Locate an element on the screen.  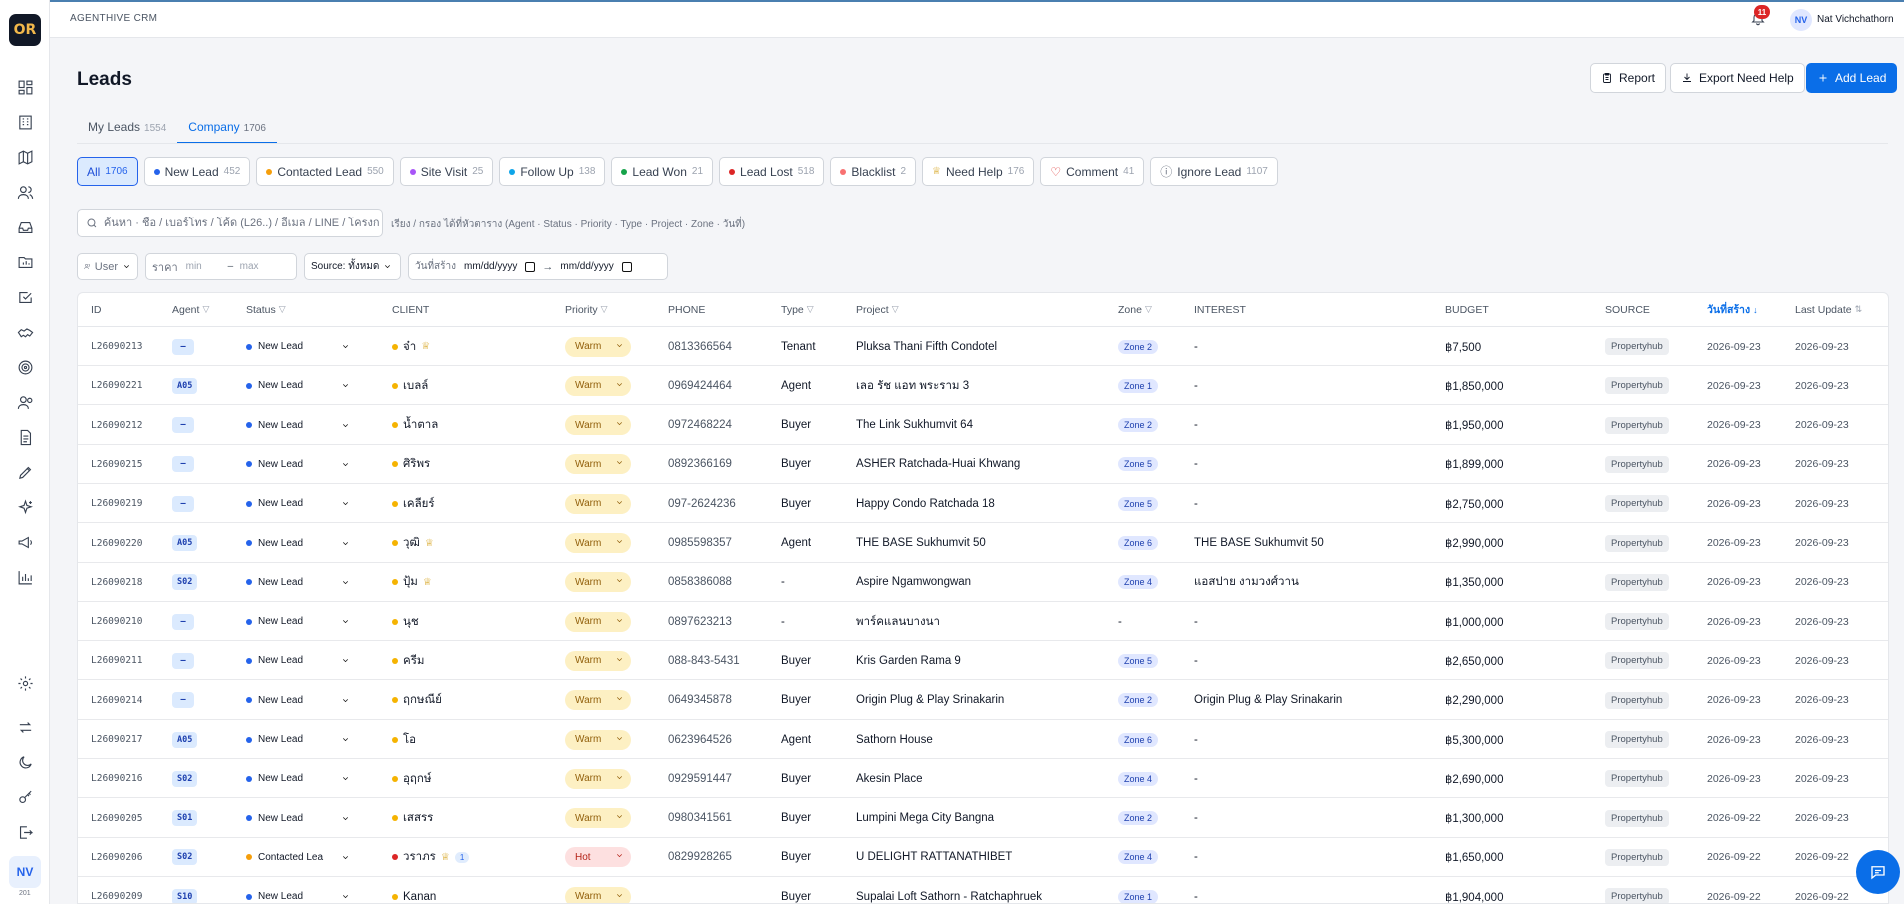
lead-id-cell: L26090216 is located at coordinates (116, 778).